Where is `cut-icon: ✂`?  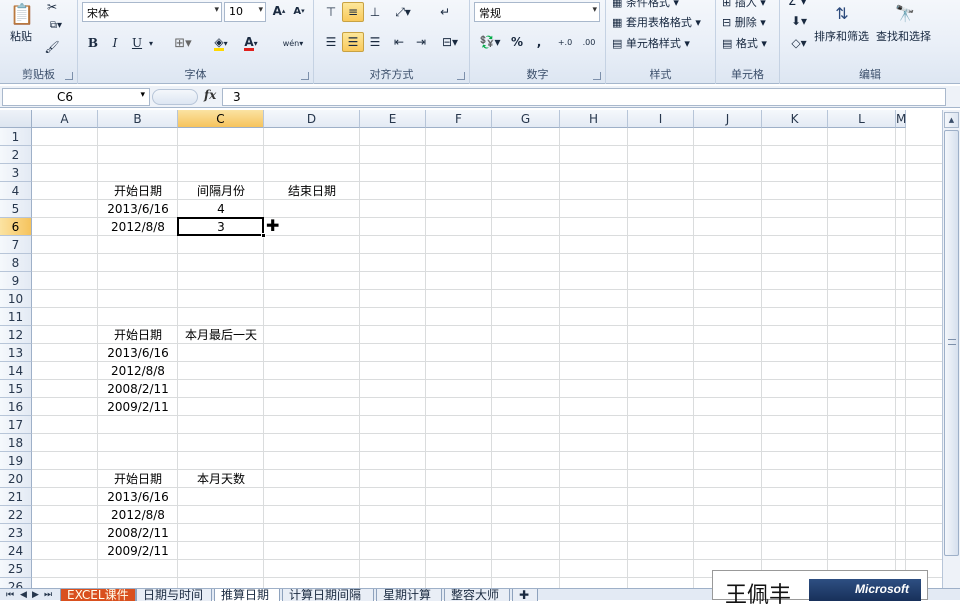 cut-icon: ✂ is located at coordinates (52, 7).